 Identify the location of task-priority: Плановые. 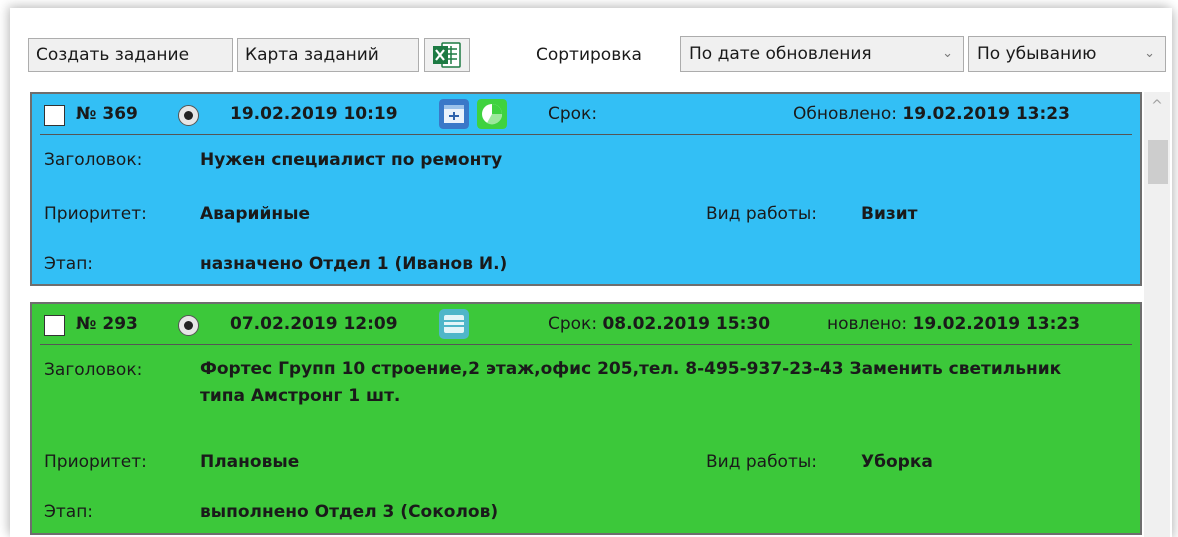
(250, 462).